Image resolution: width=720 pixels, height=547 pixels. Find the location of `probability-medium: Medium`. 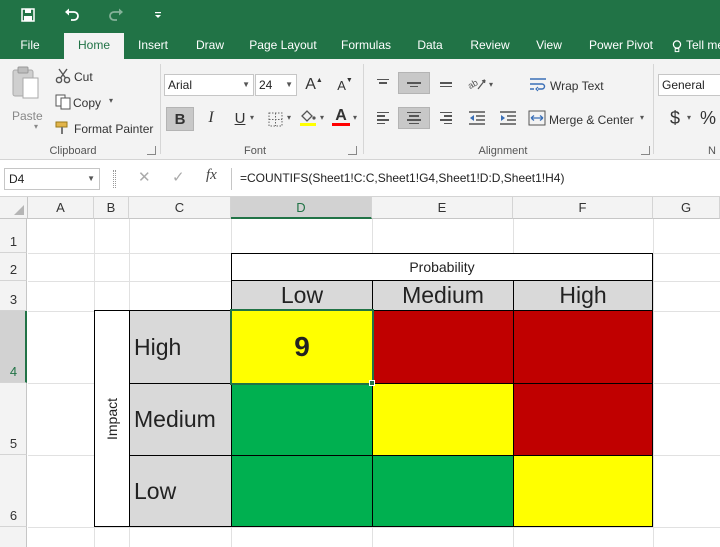

probability-medium: Medium is located at coordinates (443, 295).